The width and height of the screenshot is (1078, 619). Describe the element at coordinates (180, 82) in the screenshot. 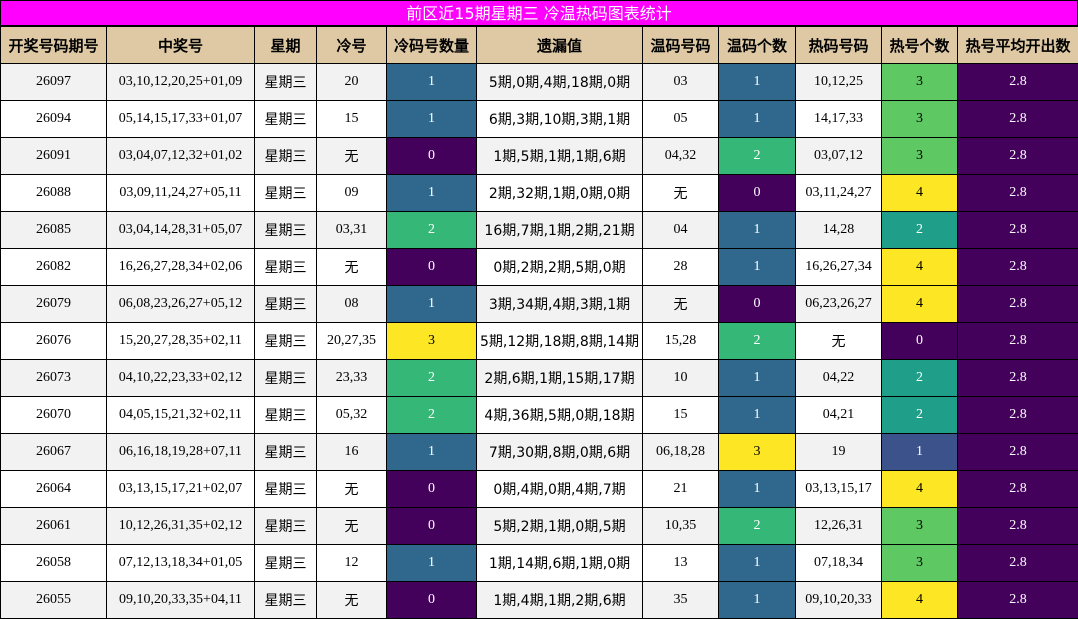

I see `winning-numbers-cell: 03,10,12,20,25+01,09` at that location.